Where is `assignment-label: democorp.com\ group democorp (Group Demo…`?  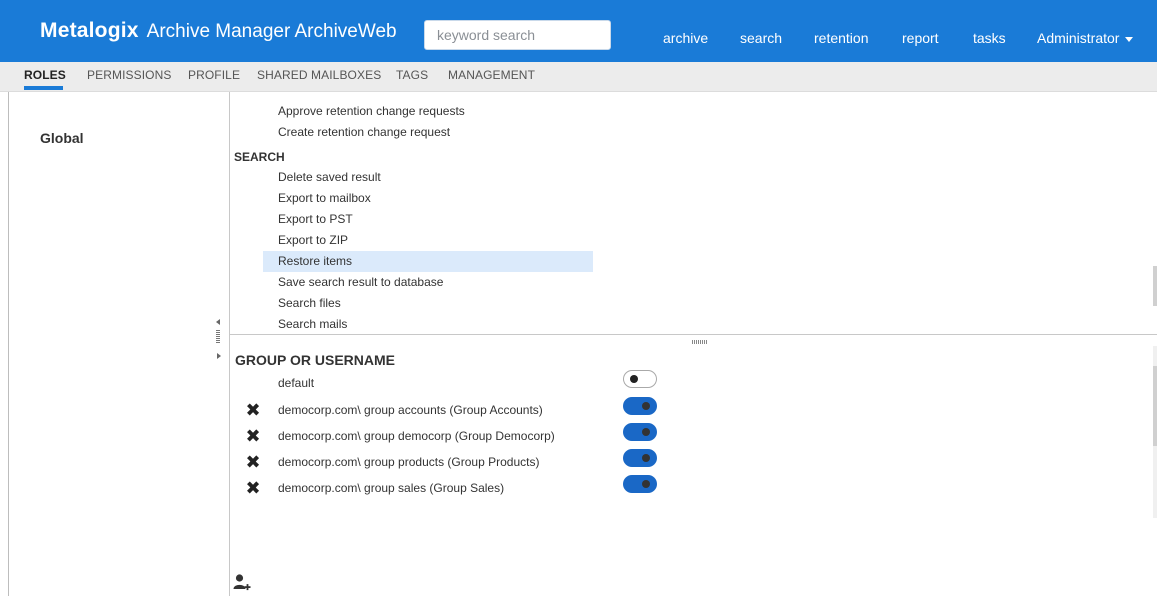
assignment-label: democorp.com\ group democorp (Group Demo… is located at coordinates (416, 436).